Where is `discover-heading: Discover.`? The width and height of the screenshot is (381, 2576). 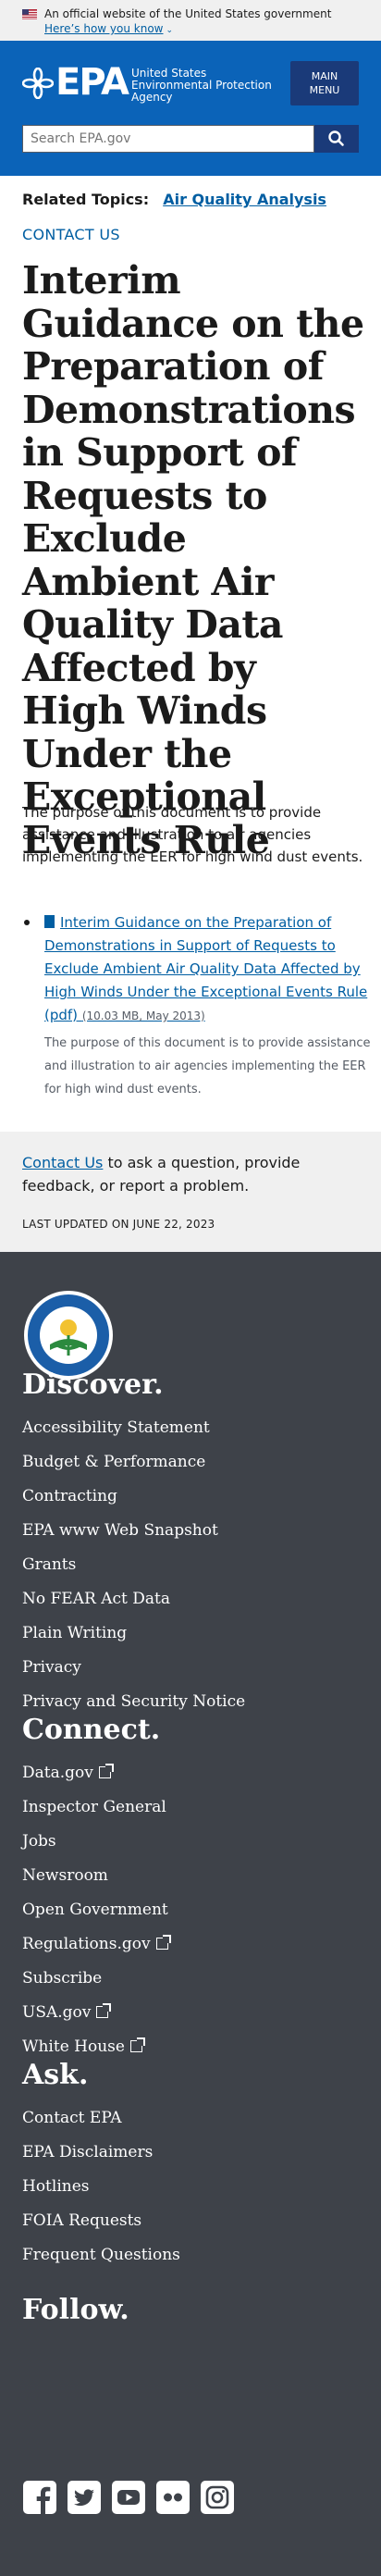 discover-heading: Discover. is located at coordinates (93, 1385).